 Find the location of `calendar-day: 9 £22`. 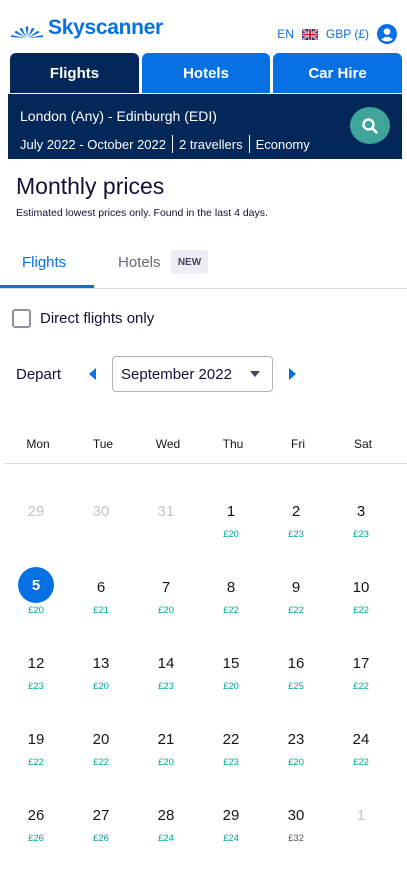

calendar-day: 9 £22 is located at coordinates (296, 609).